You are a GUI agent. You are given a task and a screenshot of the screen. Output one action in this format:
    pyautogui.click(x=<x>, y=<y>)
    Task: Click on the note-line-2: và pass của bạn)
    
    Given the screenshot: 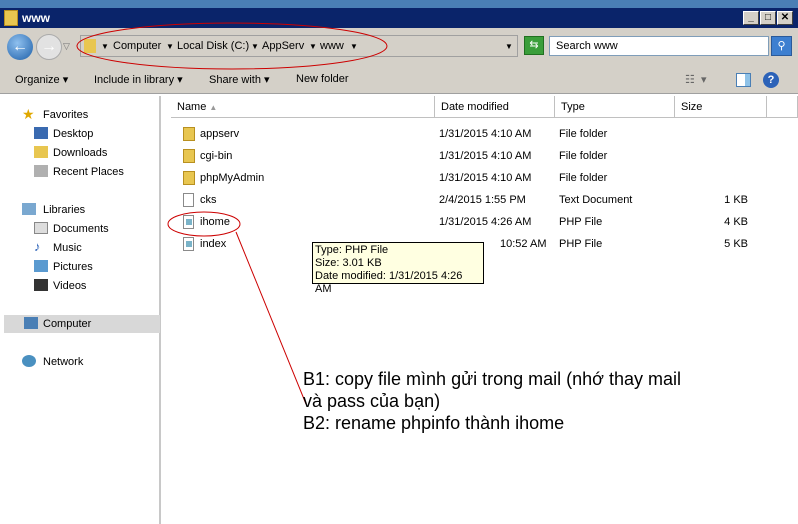 What is the action you would take?
    pyautogui.click(x=372, y=401)
    